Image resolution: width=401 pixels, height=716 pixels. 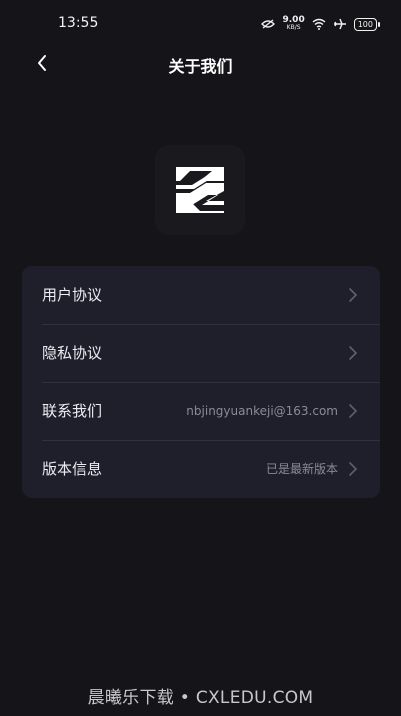 I want to click on status-bar: 13:55 9.00 KB/S 100, so click(x=200, y=24).